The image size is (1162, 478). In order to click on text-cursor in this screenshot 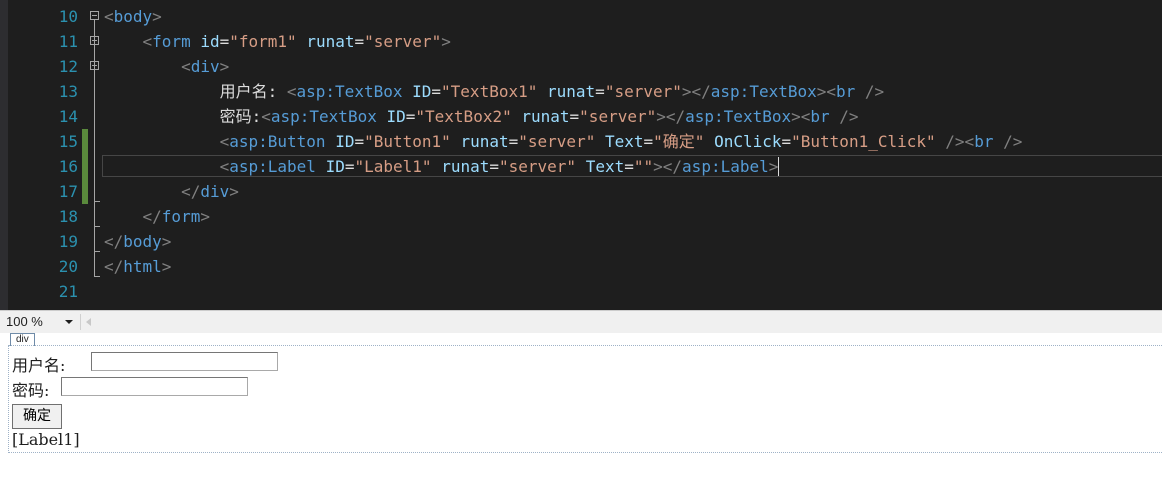, I will do `click(779, 166)`.